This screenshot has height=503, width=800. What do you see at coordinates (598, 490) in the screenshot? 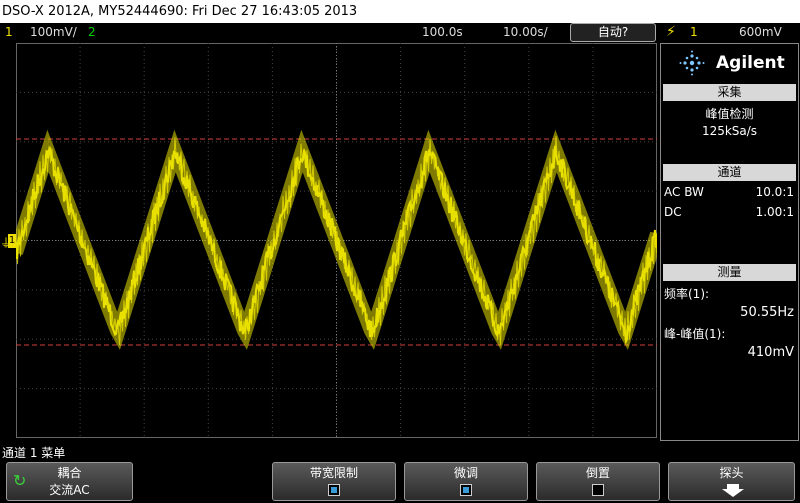
I see `invert-checkbox` at bounding box center [598, 490].